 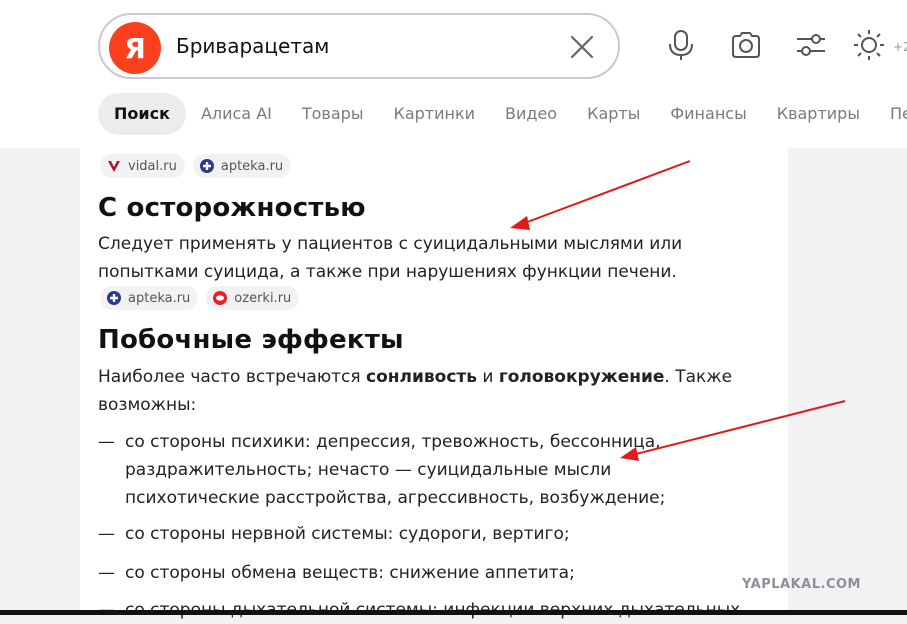 I want to click on bottom-edge-bar, so click(x=453, y=612).